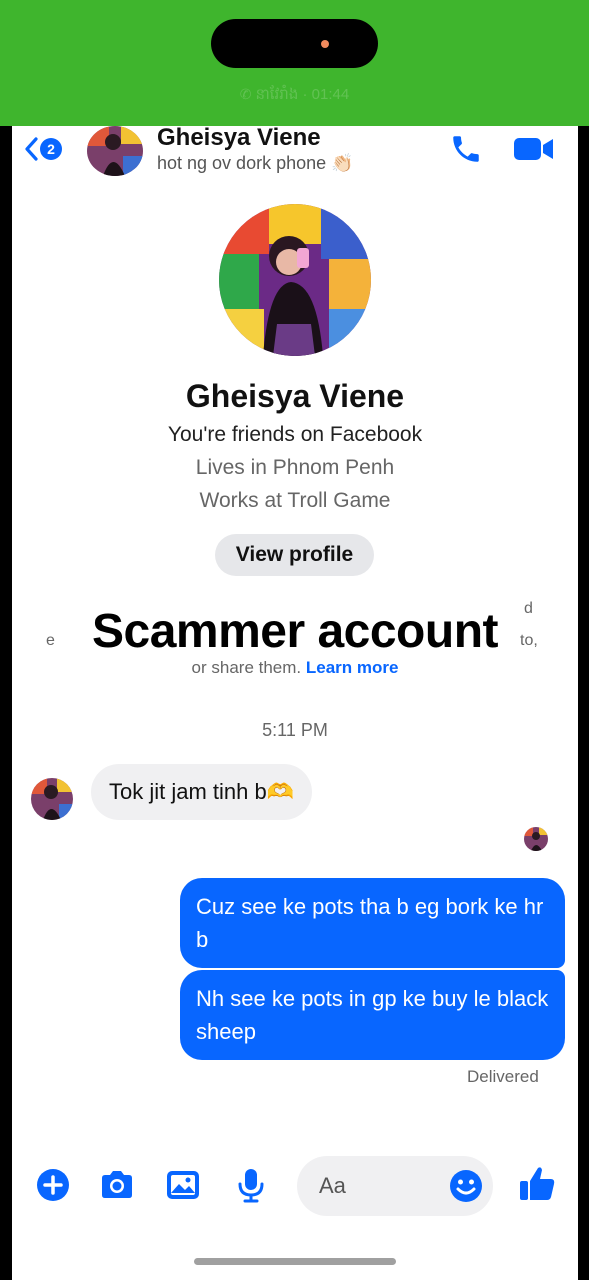 This screenshot has width=589, height=1280. What do you see at coordinates (251, 1185) in the screenshot?
I see `microphone-icon` at bounding box center [251, 1185].